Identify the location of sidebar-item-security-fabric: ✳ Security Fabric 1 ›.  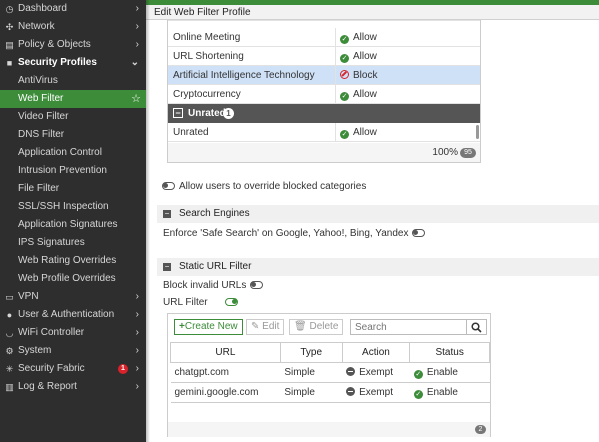
(73, 369).